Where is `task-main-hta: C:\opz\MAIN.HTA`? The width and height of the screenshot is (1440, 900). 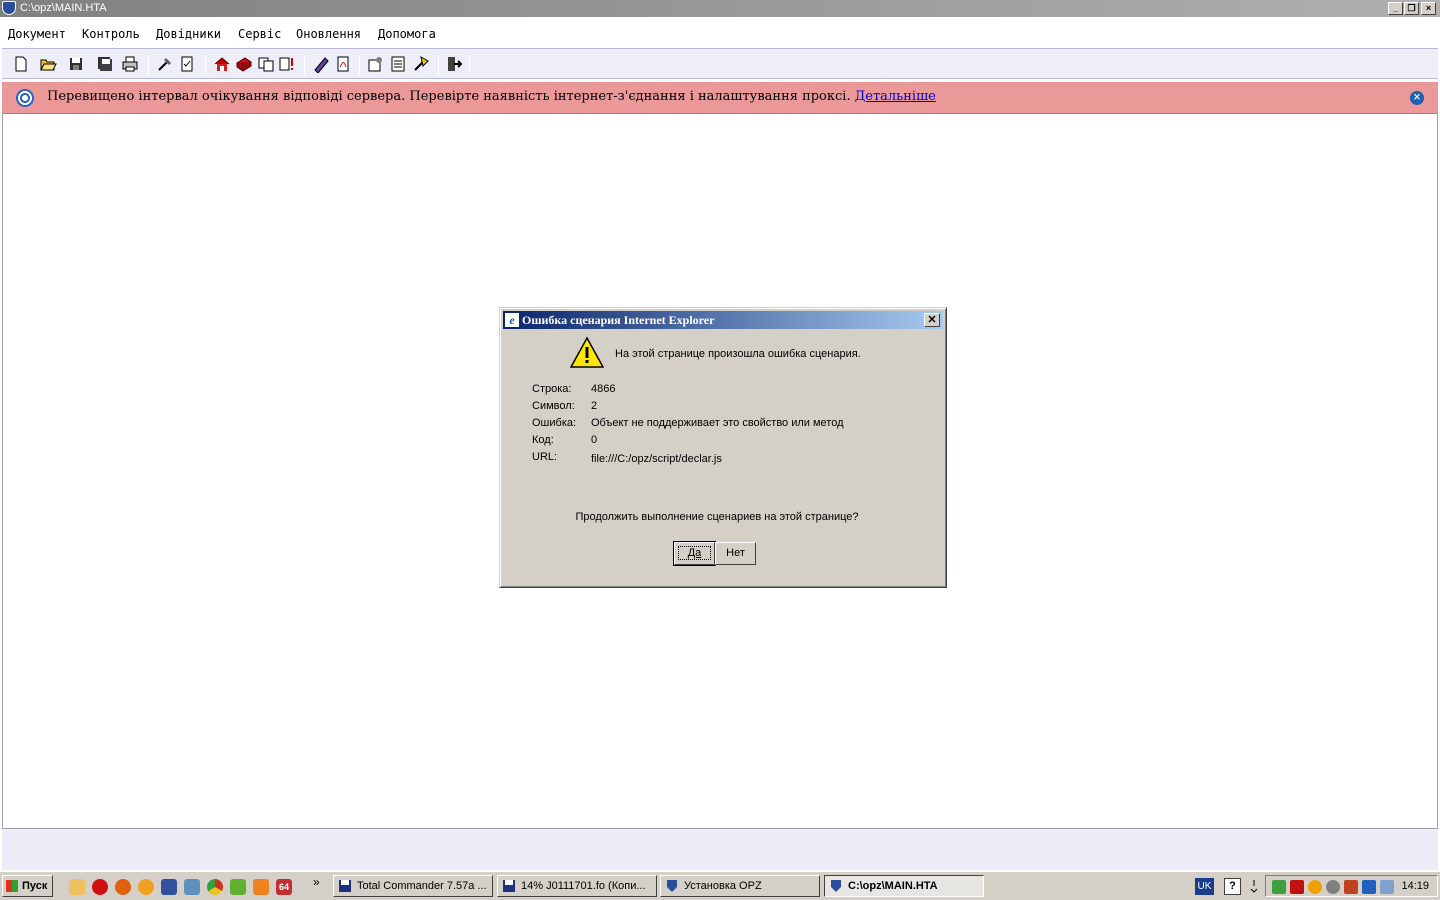
task-main-hta: C:\opz\MAIN.HTA is located at coordinates (904, 886).